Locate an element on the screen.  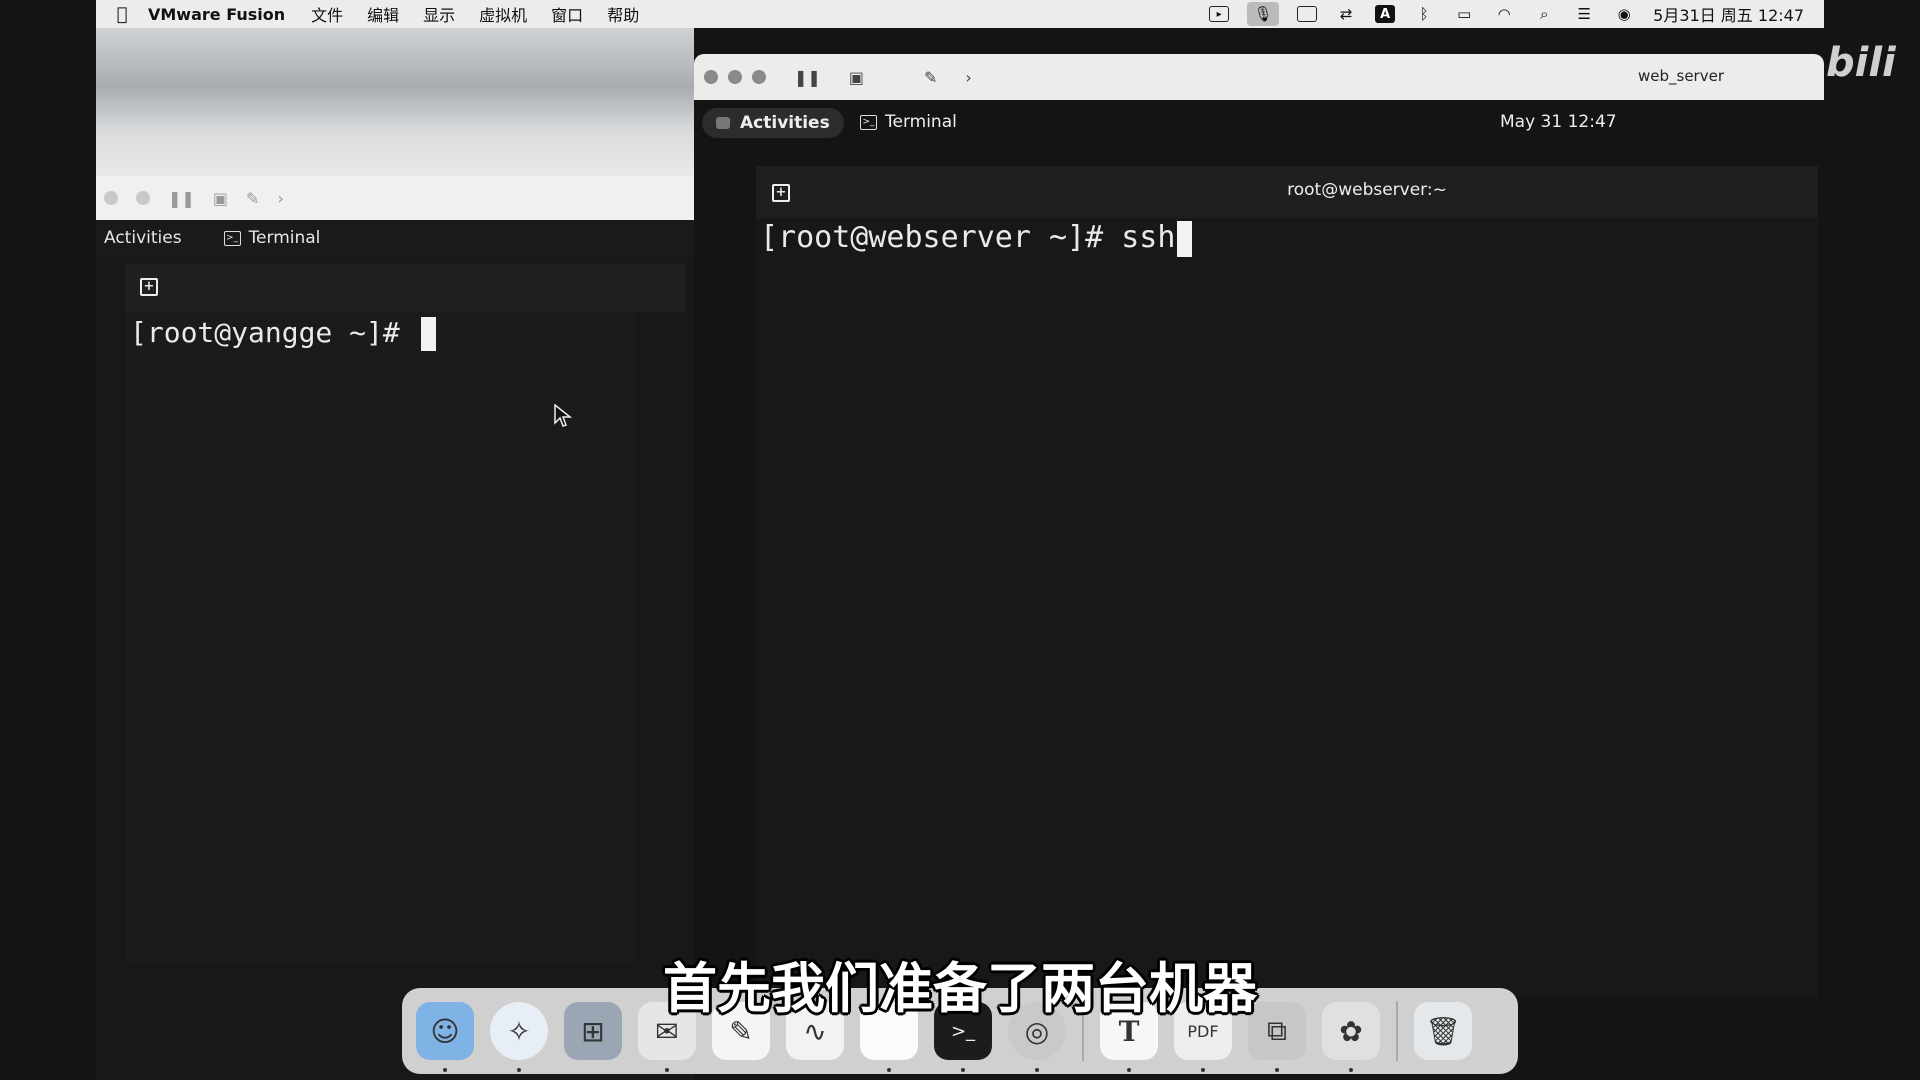
microphone-icon: 🎙 is located at coordinates (1263, 14).